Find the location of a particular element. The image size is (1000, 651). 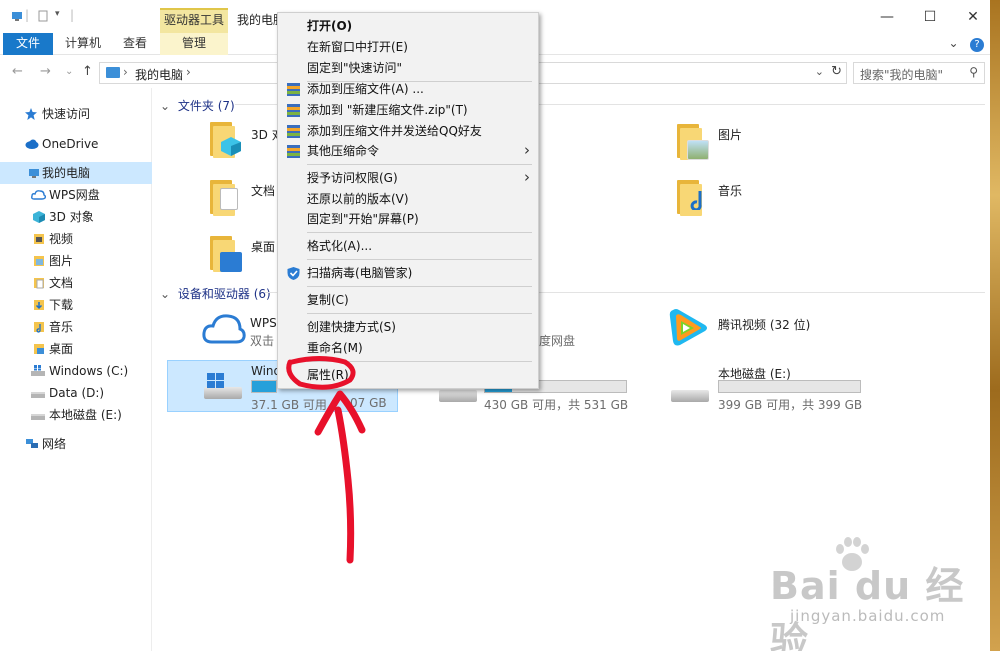

sidebar-item-my-computer: 我的电脑 is located at coordinates (76, 173).